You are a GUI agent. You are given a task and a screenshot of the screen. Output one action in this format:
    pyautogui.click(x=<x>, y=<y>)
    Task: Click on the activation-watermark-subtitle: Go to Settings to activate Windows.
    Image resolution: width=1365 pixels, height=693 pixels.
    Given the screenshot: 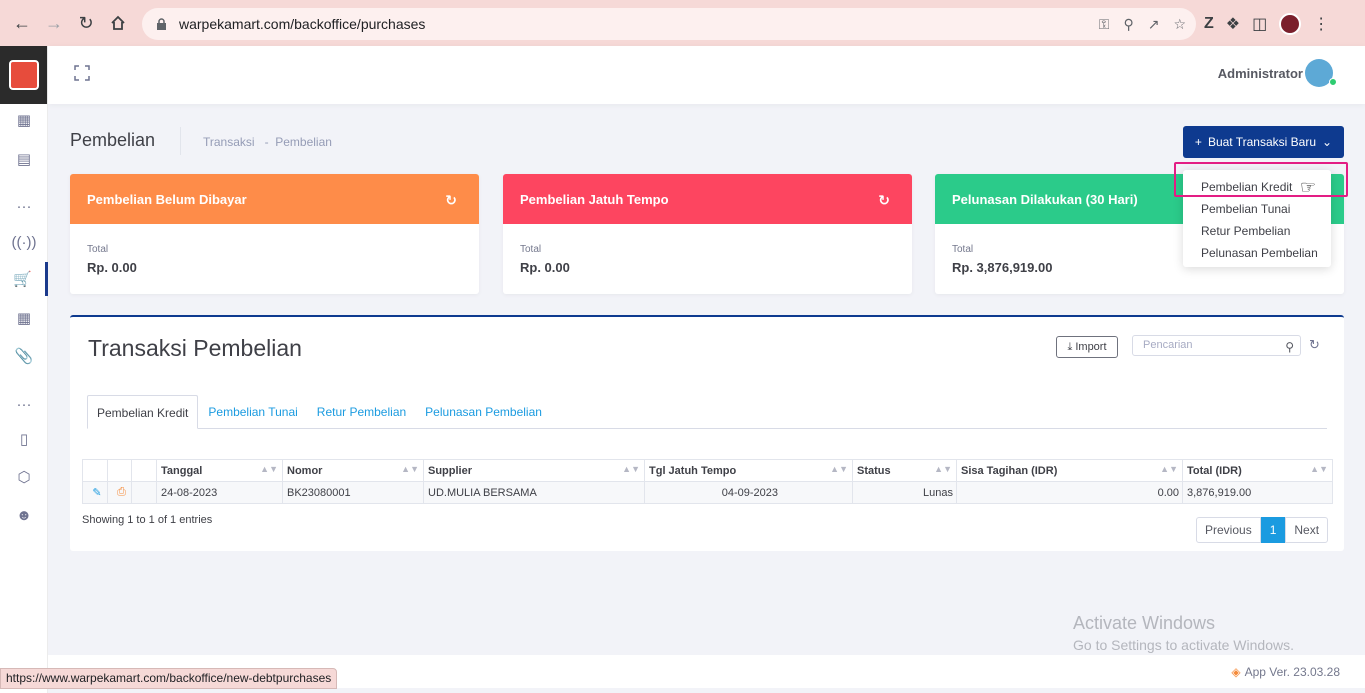 What is the action you would take?
    pyautogui.click(x=1183, y=645)
    